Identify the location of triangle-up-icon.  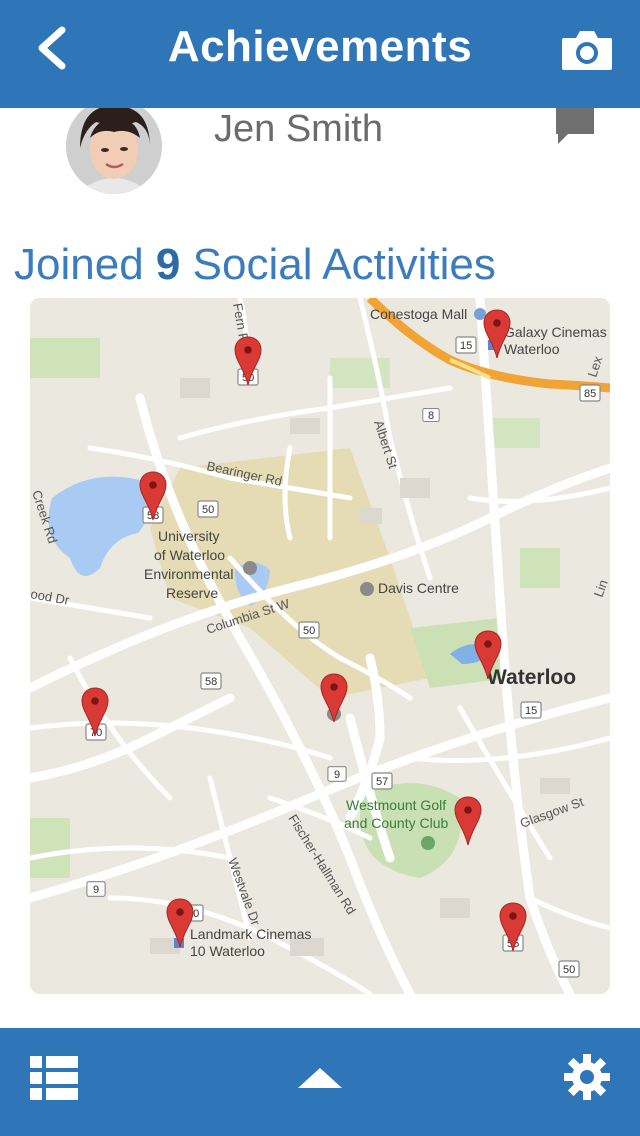
(320, 1078).